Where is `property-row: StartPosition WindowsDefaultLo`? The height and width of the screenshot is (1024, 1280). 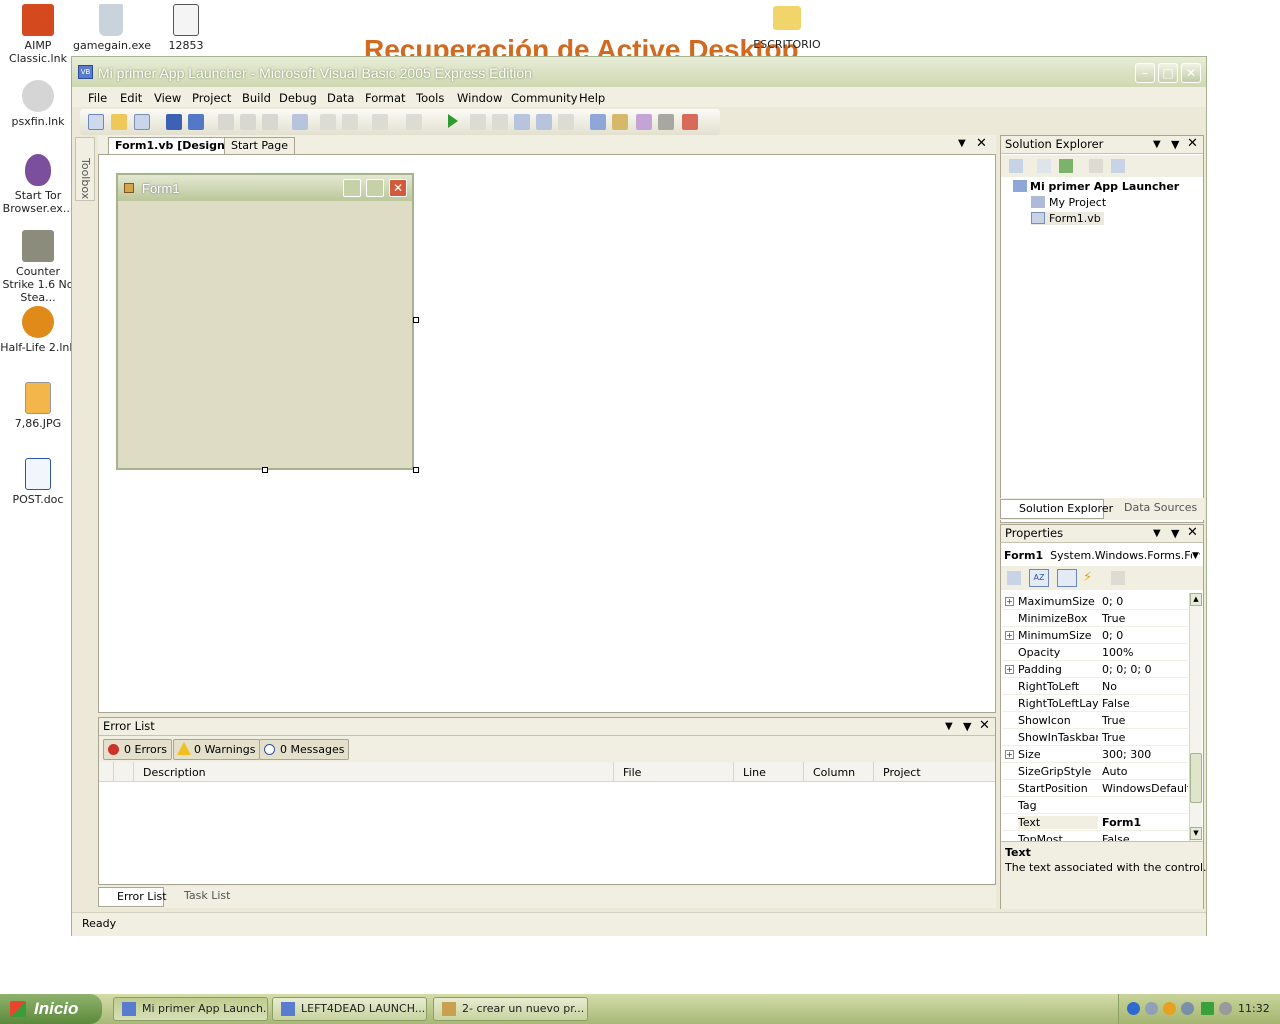
property-row: StartPosition WindowsDefaultLo is located at coordinates (1095, 788).